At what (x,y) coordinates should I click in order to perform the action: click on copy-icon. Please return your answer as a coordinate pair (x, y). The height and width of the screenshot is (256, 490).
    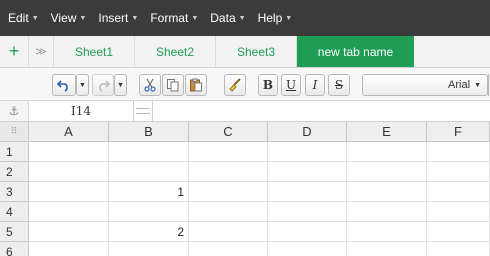
    Looking at the image, I should click on (173, 85).